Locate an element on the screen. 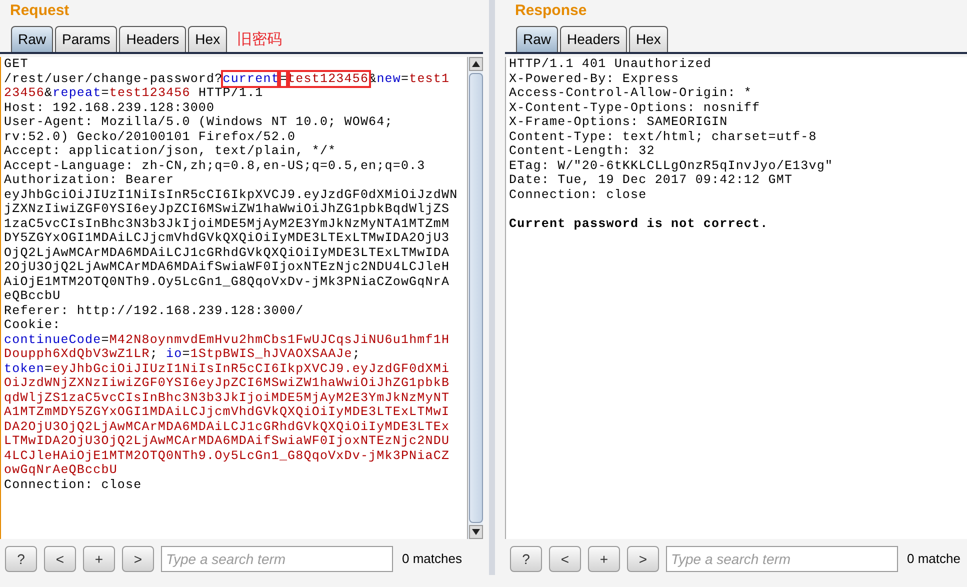  code-text: Host: 192.168.239.128:3000 is located at coordinates (109, 107).